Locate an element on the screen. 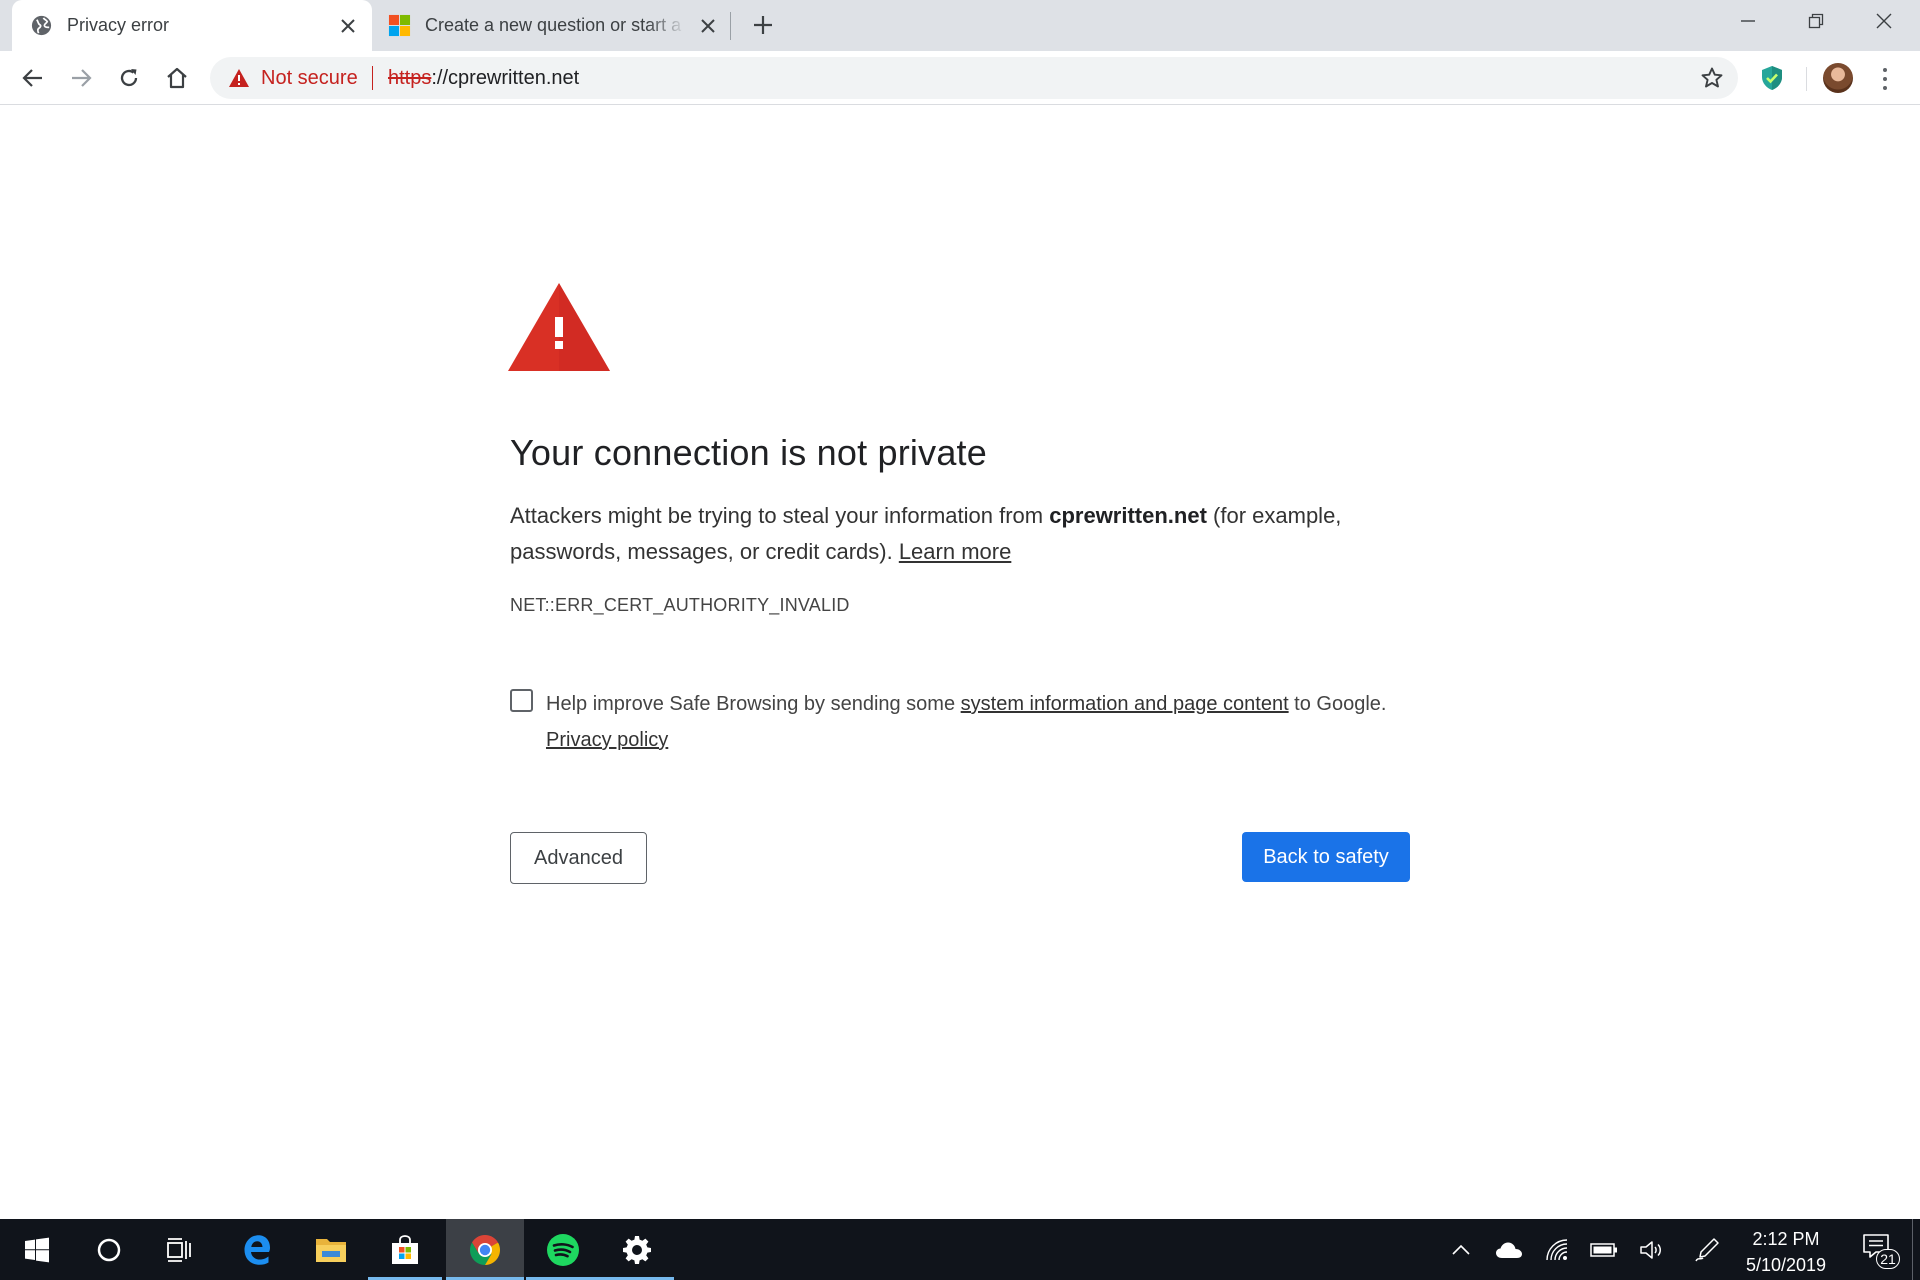 Image resolution: width=1920 pixels, height=1280 pixels. profile-avatar is located at coordinates (1838, 78).